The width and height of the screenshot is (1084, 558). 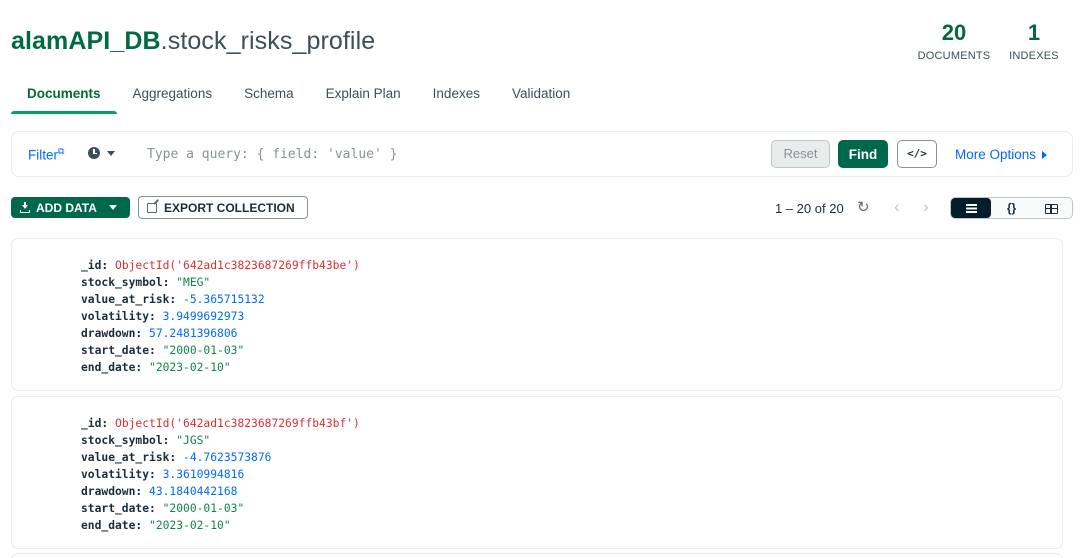 I want to click on more-options-label: More Options, so click(x=996, y=154).